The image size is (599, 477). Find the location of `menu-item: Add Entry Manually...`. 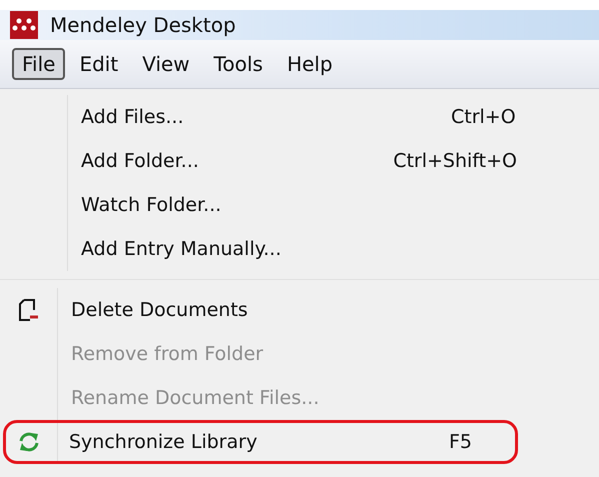

menu-item: Add Entry Manually... is located at coordinates (295, 249).